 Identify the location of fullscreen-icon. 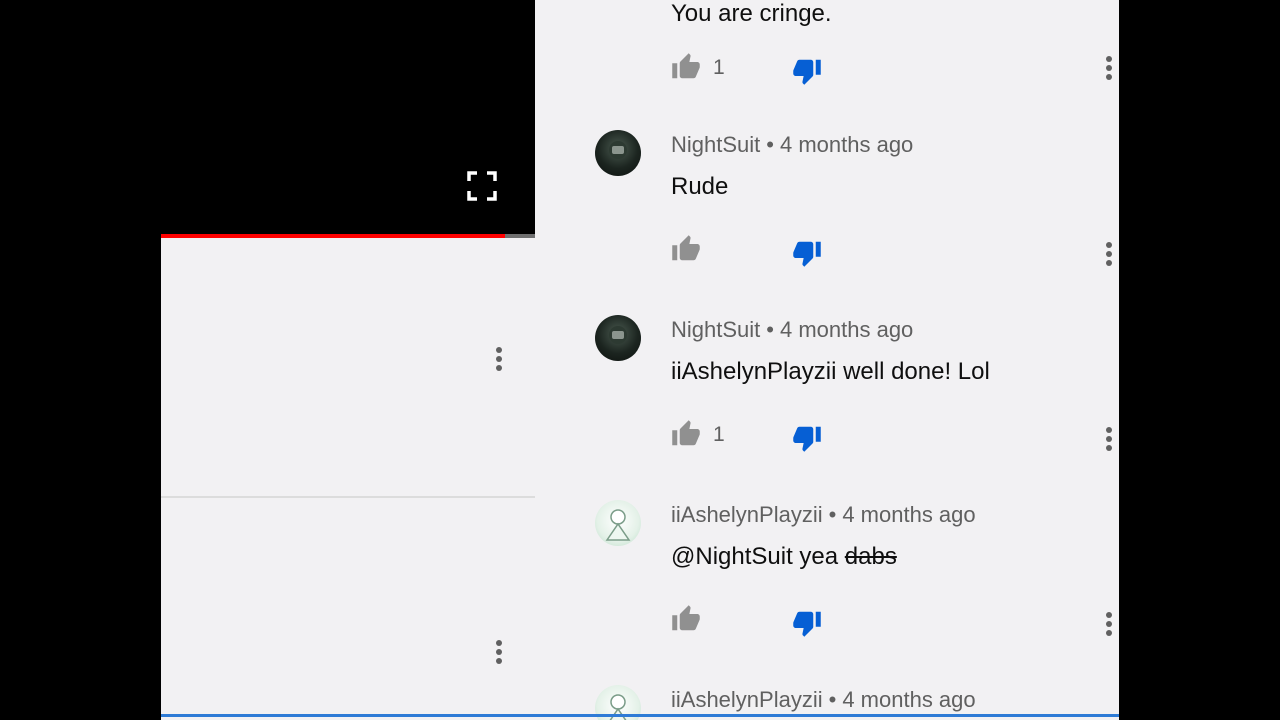
(482, 186).